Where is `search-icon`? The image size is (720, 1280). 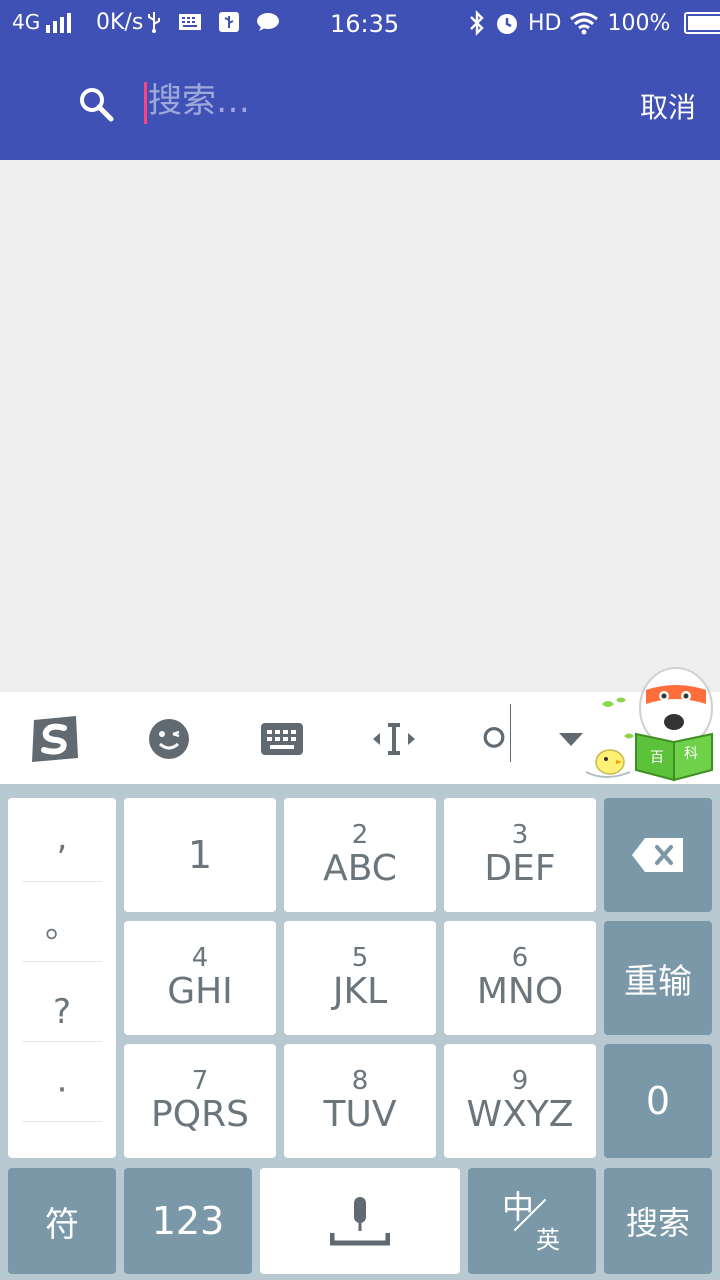
search-icon is located at coordinates (97, 105).